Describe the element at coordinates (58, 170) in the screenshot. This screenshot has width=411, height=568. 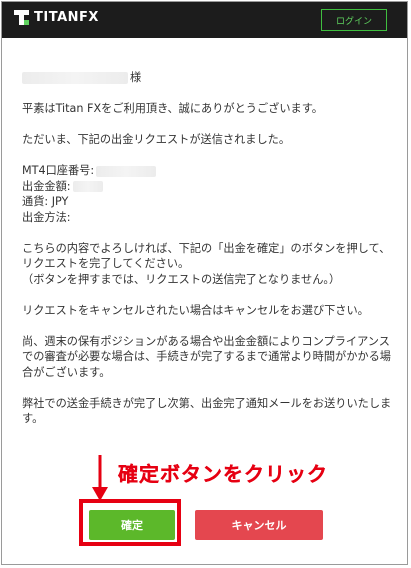
I see `account-number-label: MT4口座番号:` at that location.